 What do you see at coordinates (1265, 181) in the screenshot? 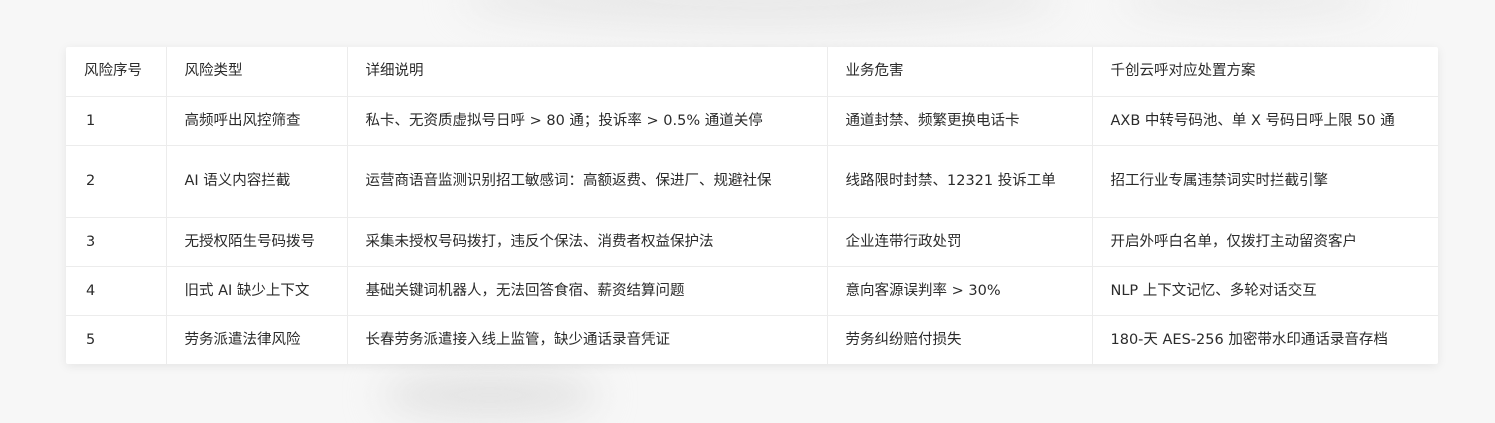
I see `cell-solution: 招工行业专属违禁词实时拦截引擎` at bounding box center [1265, 181].